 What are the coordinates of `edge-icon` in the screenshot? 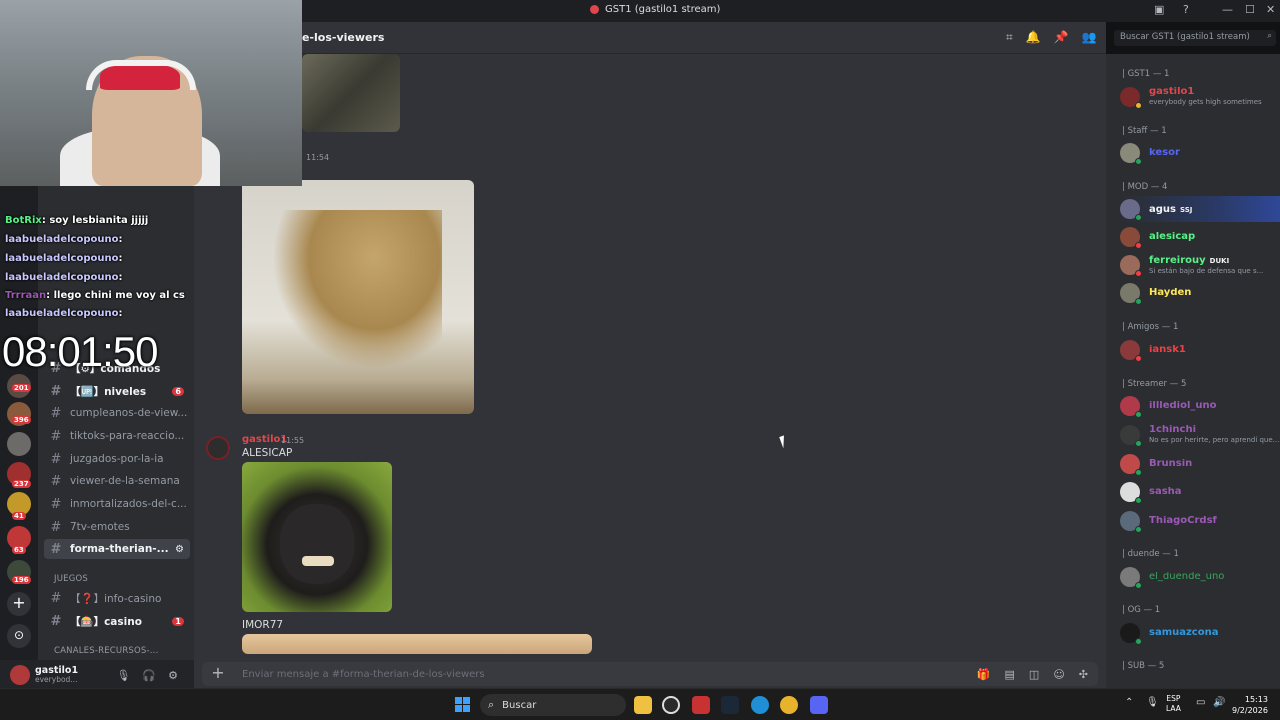 It's located at (760, 705).